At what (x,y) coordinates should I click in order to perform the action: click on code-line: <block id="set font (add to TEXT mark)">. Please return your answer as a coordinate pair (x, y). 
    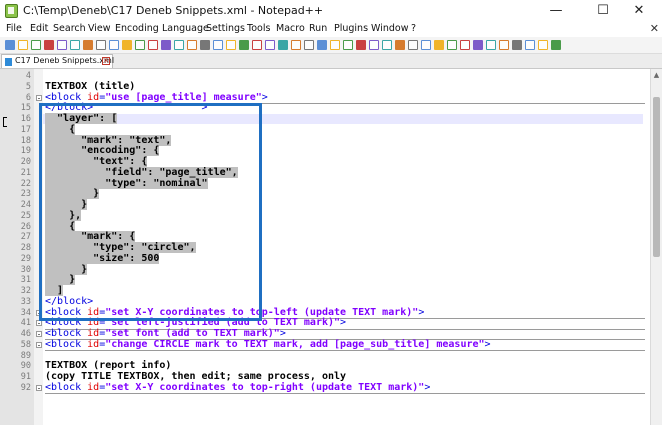
    Looking at the image, I should click on (165, 334).